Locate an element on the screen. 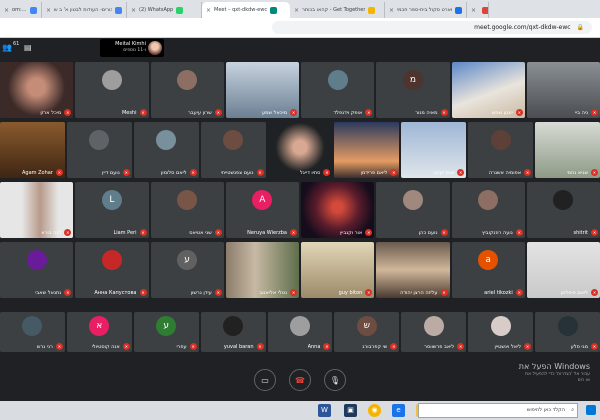  word-icon: W is located at coordinates (324, 410).